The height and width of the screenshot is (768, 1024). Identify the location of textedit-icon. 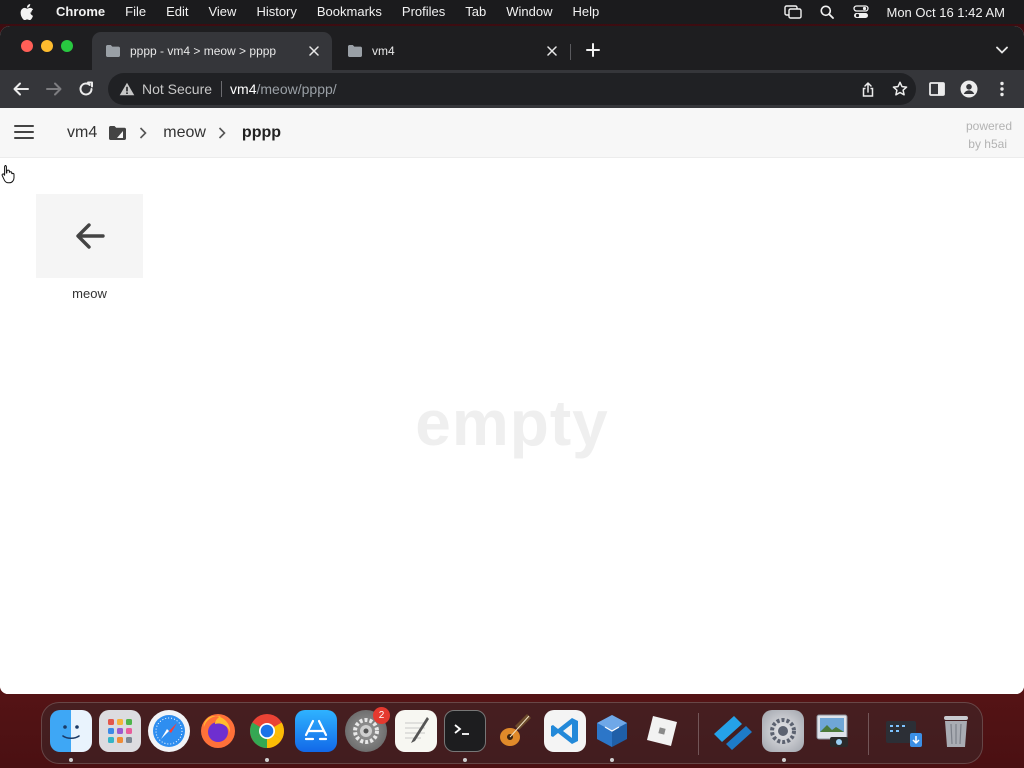
(416, 731).